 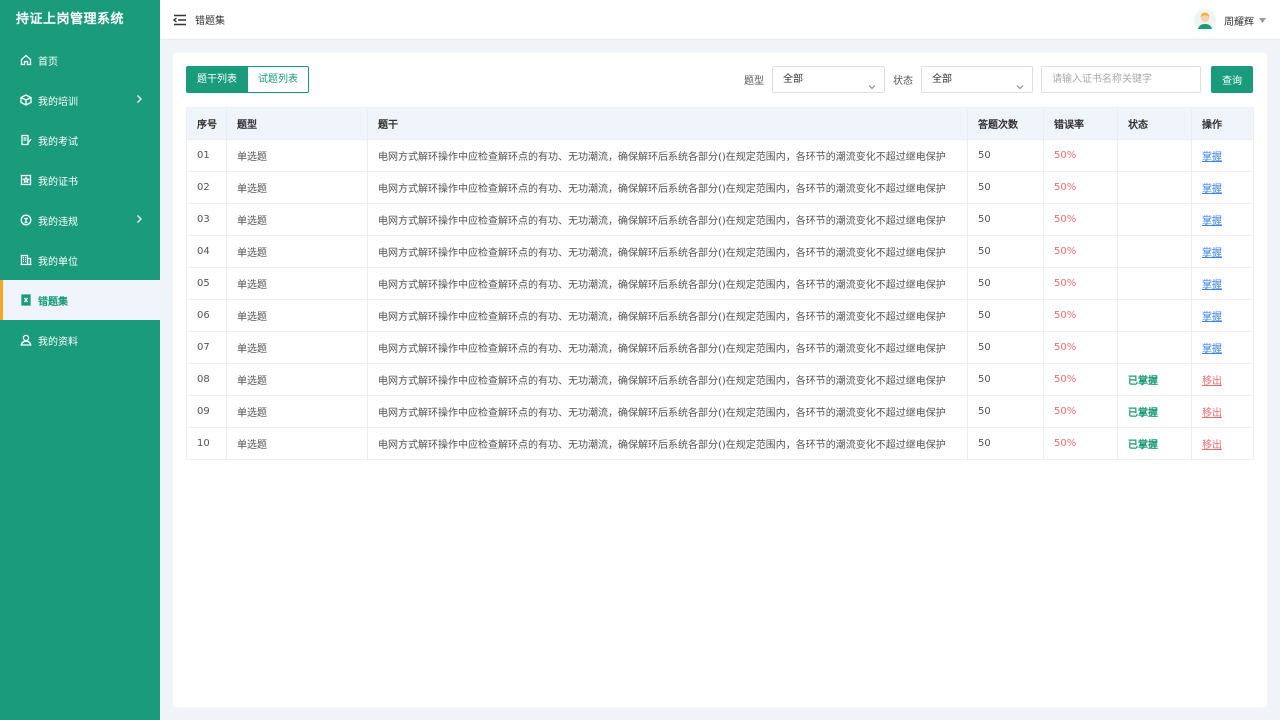 I want to click on sidebar-item-0: 首页, so click(x=80, y=60).